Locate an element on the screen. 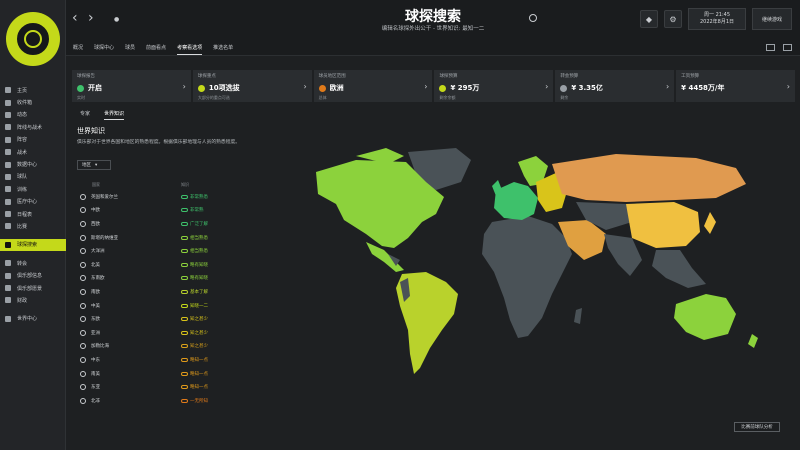 The height and width of the screenshot is (450, 800). list-item: 东亚 略知一点 is located at coordinates (155, 387).